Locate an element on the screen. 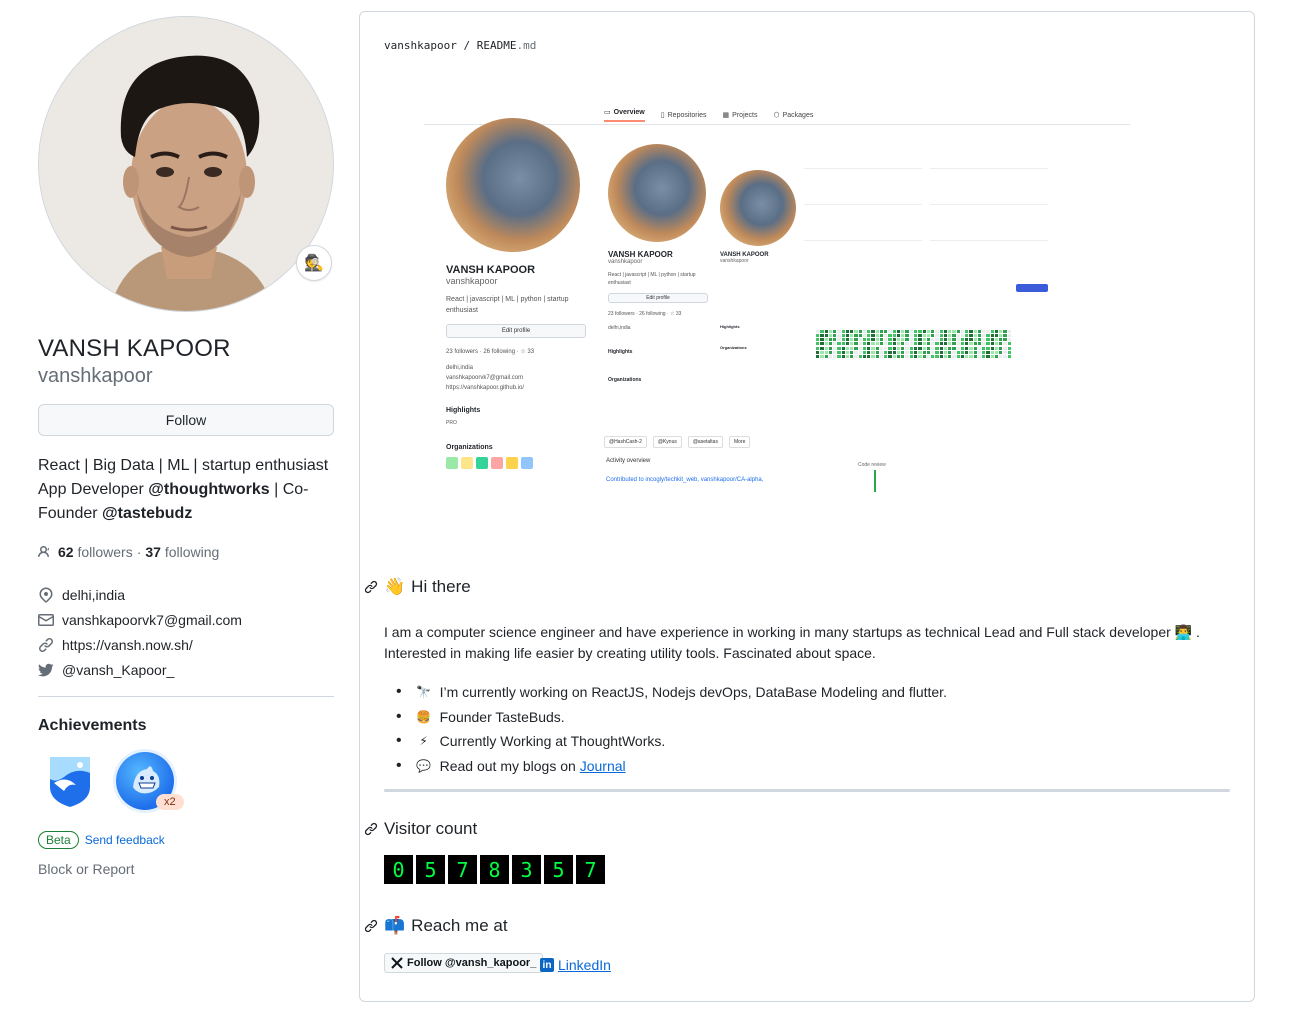 The height and width of the screenshot is (1011, 1293). avatar is located at coordinates (186, 164).